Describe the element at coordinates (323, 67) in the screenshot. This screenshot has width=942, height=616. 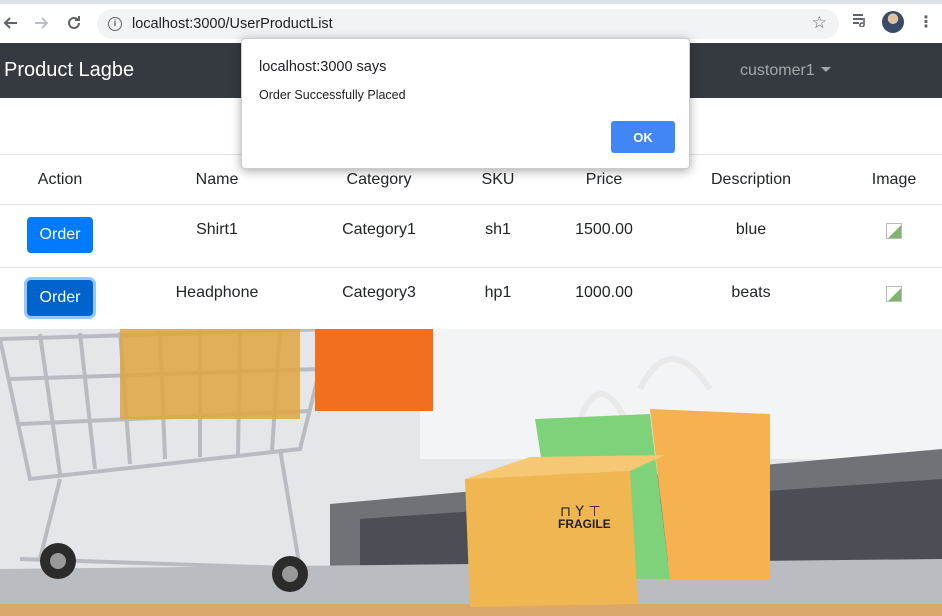
I see `dialog-title: localhost:3000 says` at that location.